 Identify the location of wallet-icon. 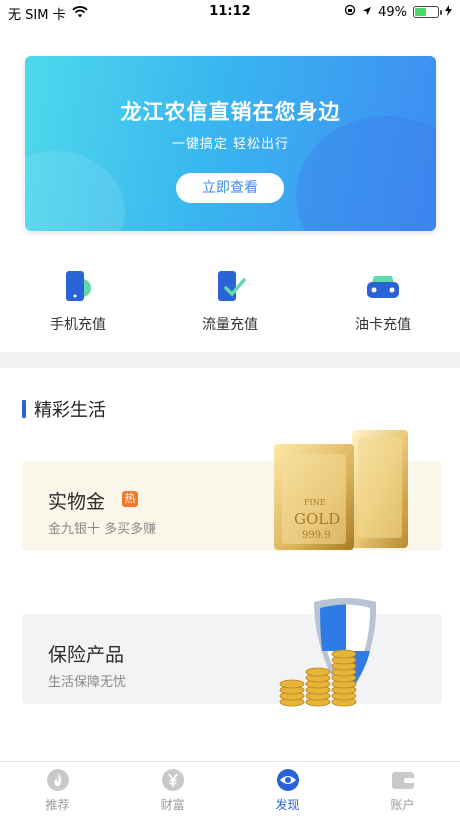
(403, 780).